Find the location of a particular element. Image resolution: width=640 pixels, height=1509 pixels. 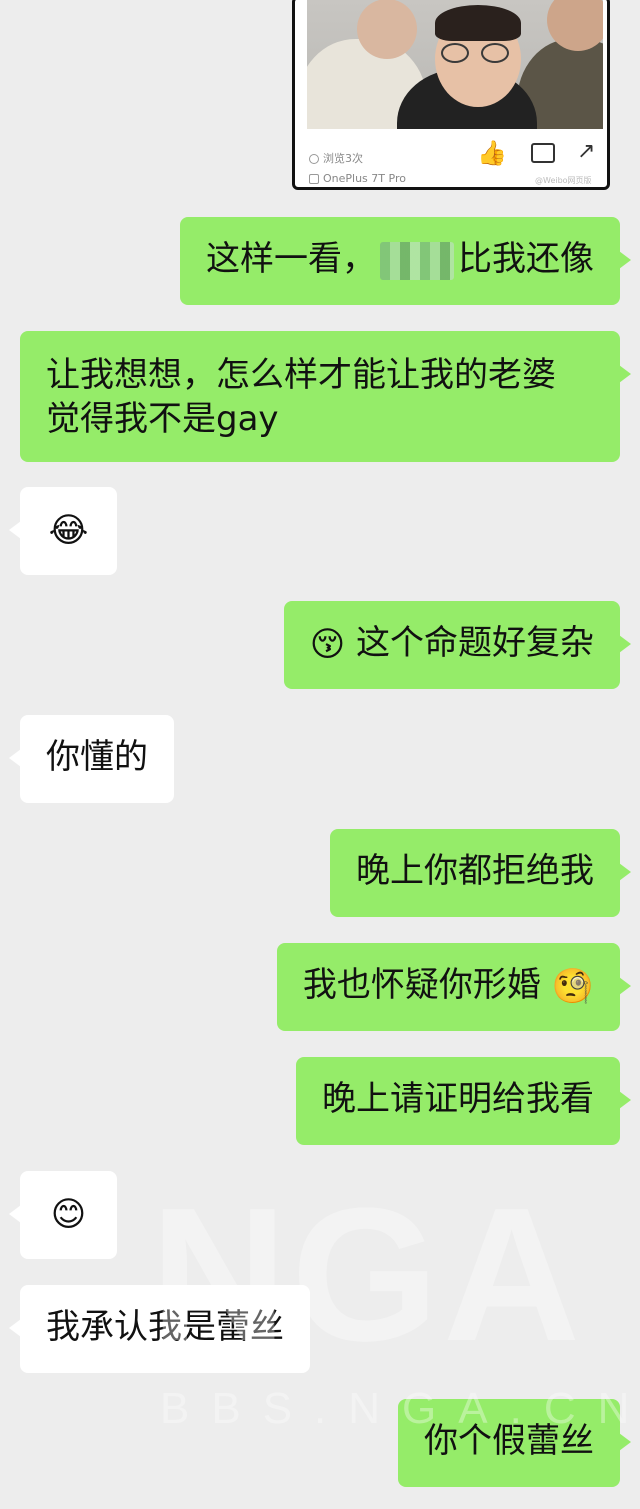

message-bubble-incoming: 我承认我是蕾丝 is located at coordinates (159, 1329).